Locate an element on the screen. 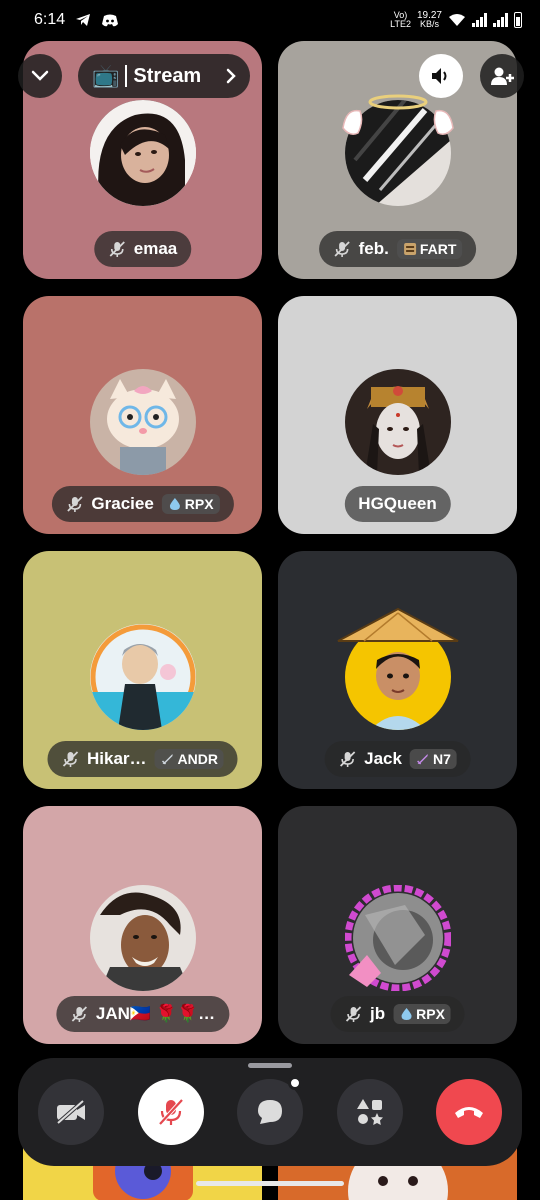 The width and height of the screenshot is (540, 1200). battery-icon is located at coordinates (518, 20).